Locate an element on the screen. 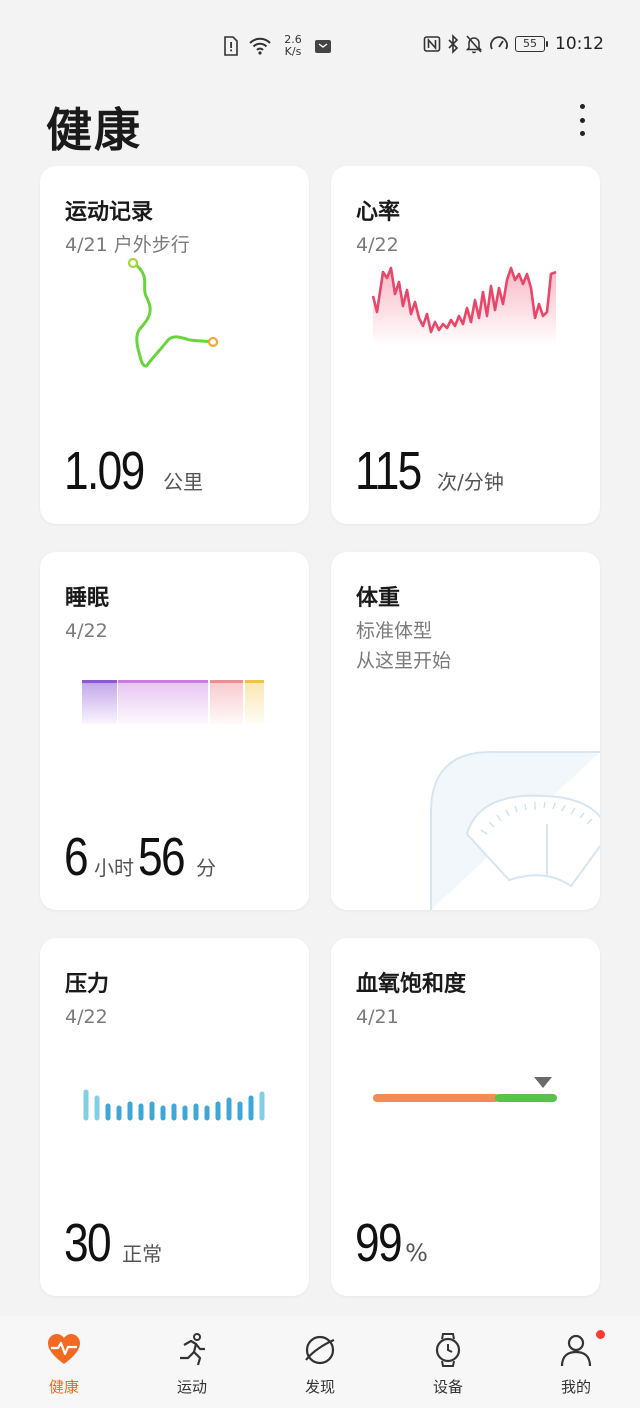 The image size is (640, 1408). page-title: 健康 is located at coordinates (94, 130).